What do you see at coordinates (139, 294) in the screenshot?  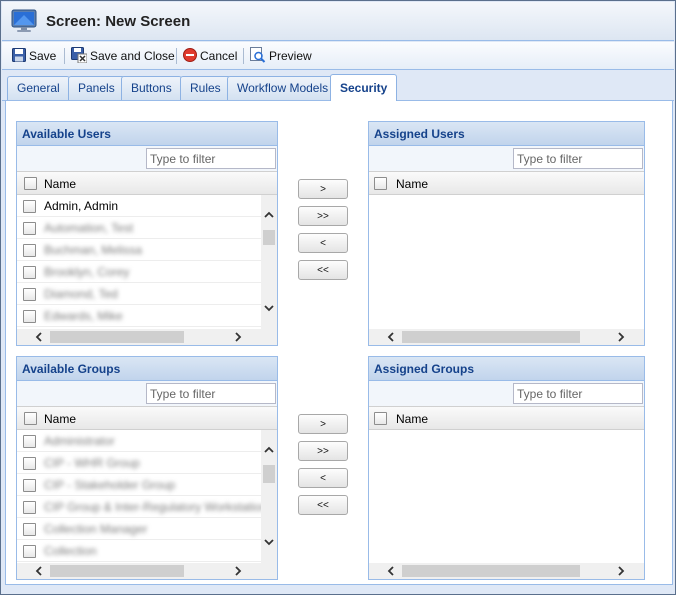 I see `table-row: Diamond, Ted` at bounding box center [139, 294].